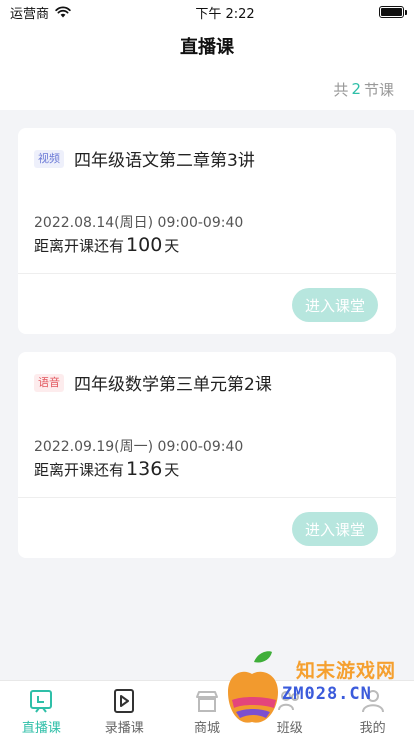 The width and height of the screenshot is (414, 736). I want to click on nav-bar: 直播课, so click(207, 46).